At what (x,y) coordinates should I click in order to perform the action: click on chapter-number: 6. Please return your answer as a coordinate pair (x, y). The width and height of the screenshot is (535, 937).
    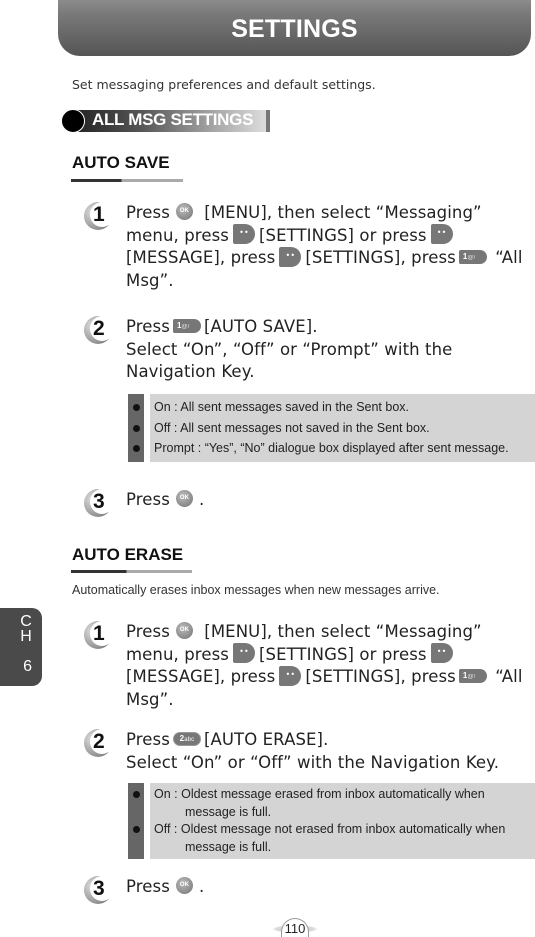
    Looking at the image, I should click on (27, 666).